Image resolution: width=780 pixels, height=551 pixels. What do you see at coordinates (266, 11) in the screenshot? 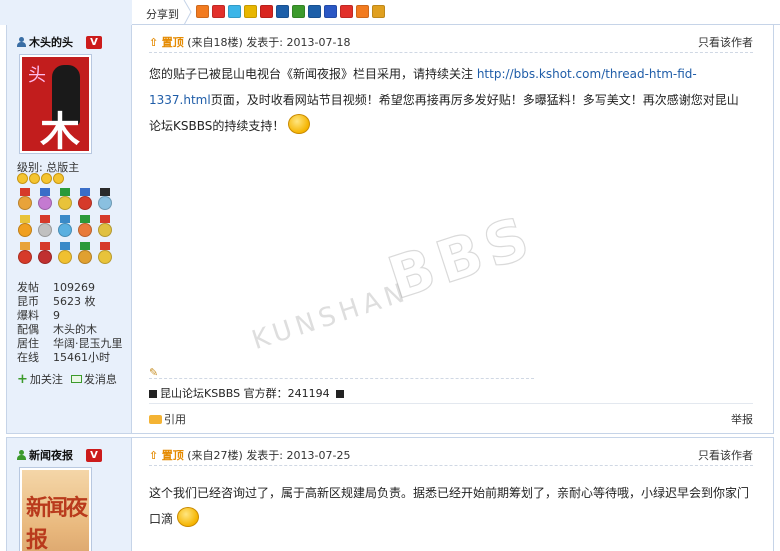
I see `kaixin-icon` at bounding box center [266, 11].